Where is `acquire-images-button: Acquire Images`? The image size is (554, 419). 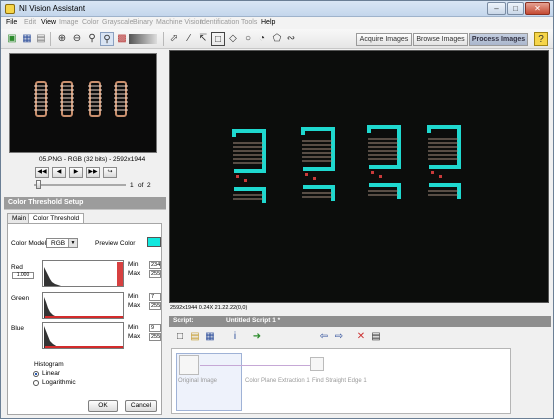
acquire-images-button: Acquire Images is located at coordinates (384, 39).